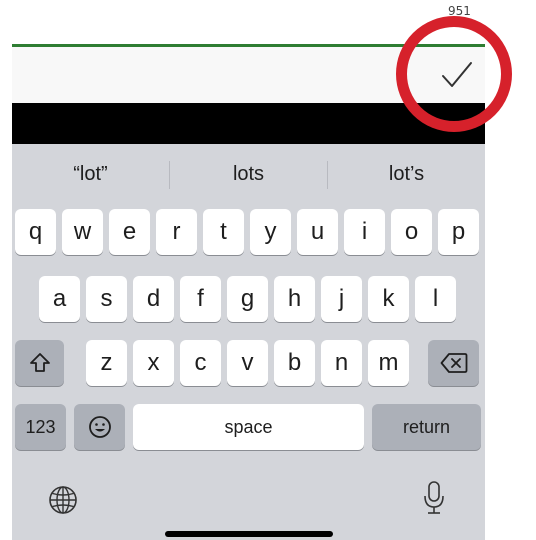  I want to click on suggestion-2: lots, so click(248, 174).